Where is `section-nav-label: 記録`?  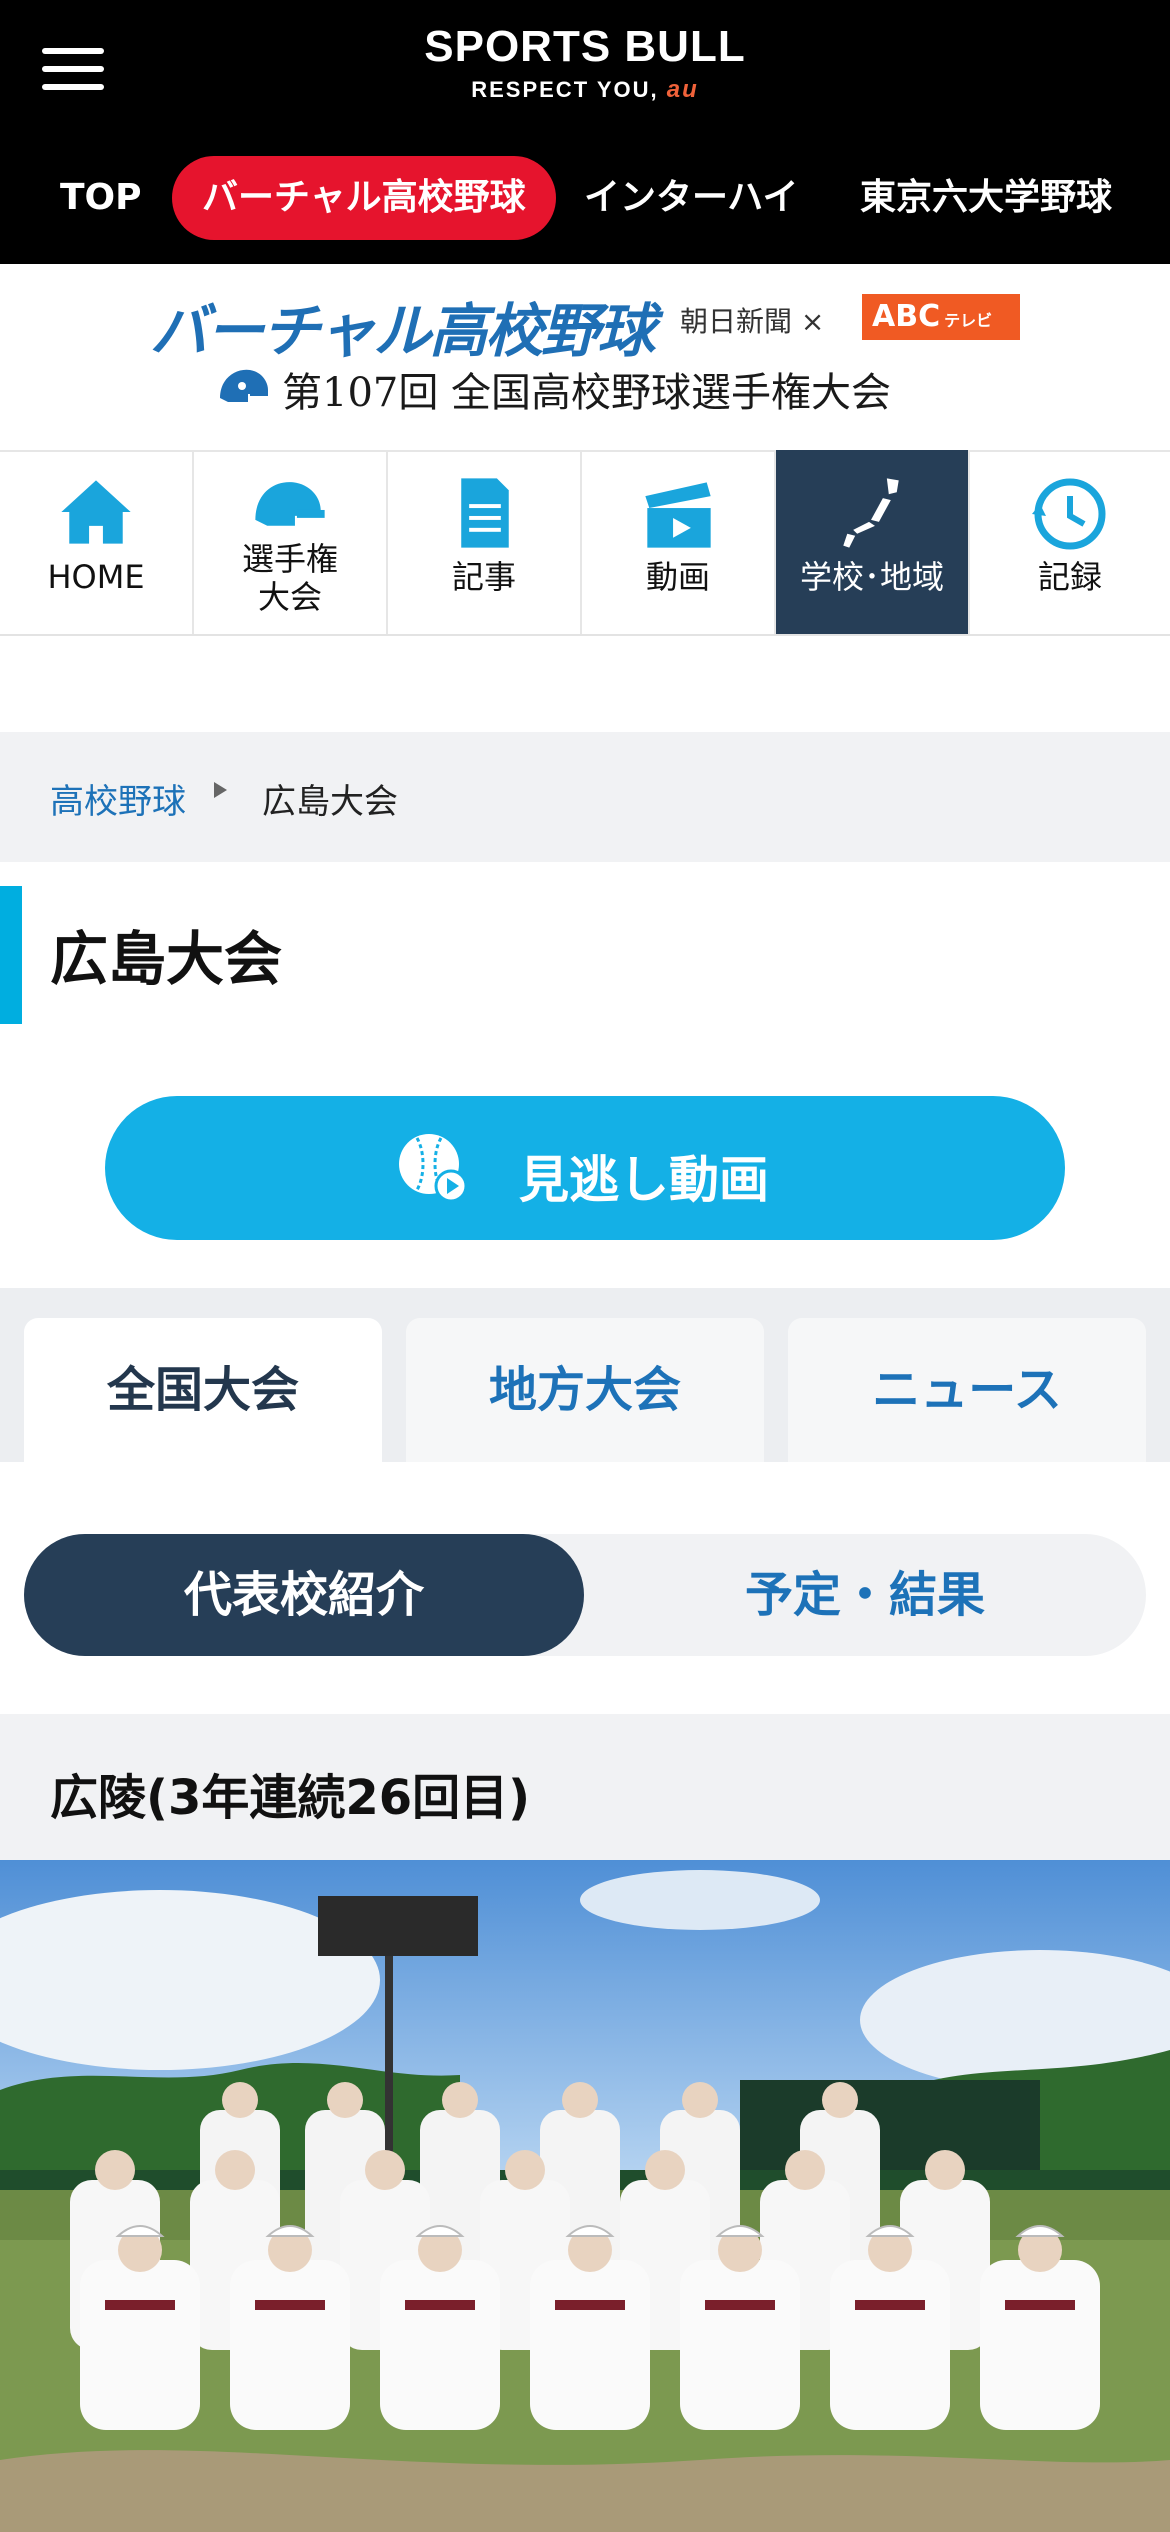 section-nav-label: 記録 is located at coordinates (1069, 577).